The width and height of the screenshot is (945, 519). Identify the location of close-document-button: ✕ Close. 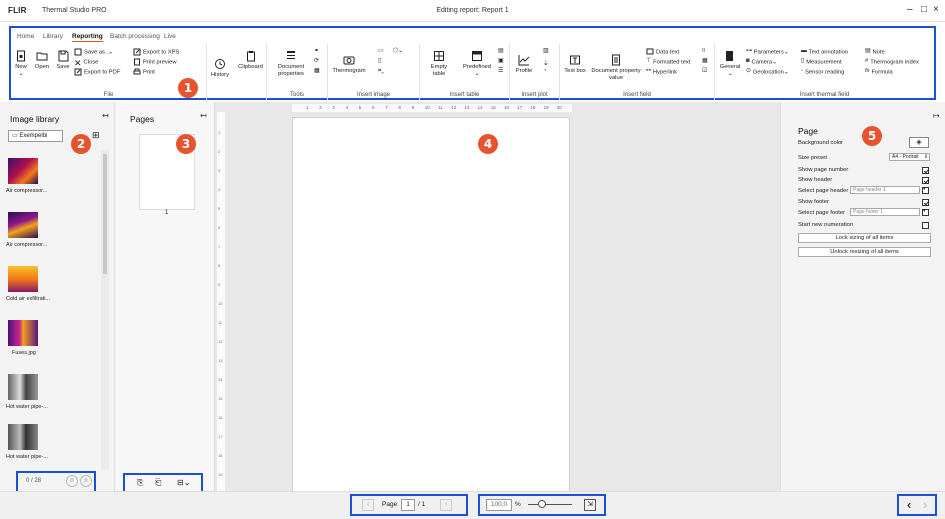
(86, 63).